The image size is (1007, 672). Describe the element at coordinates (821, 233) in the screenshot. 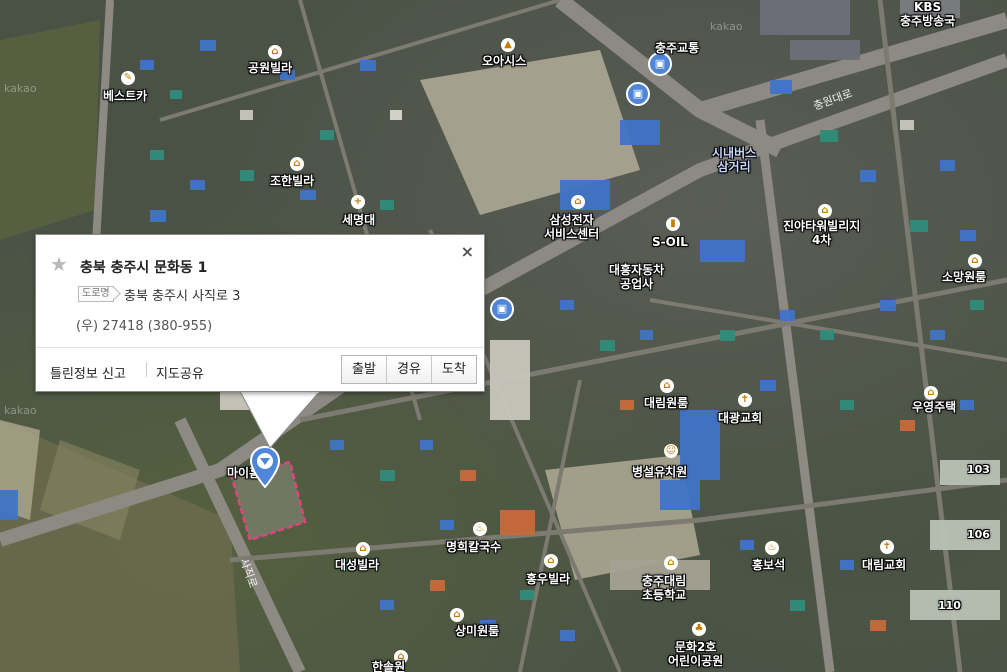

I see `poi-label: 진야타워빌리지 4차` at that location.